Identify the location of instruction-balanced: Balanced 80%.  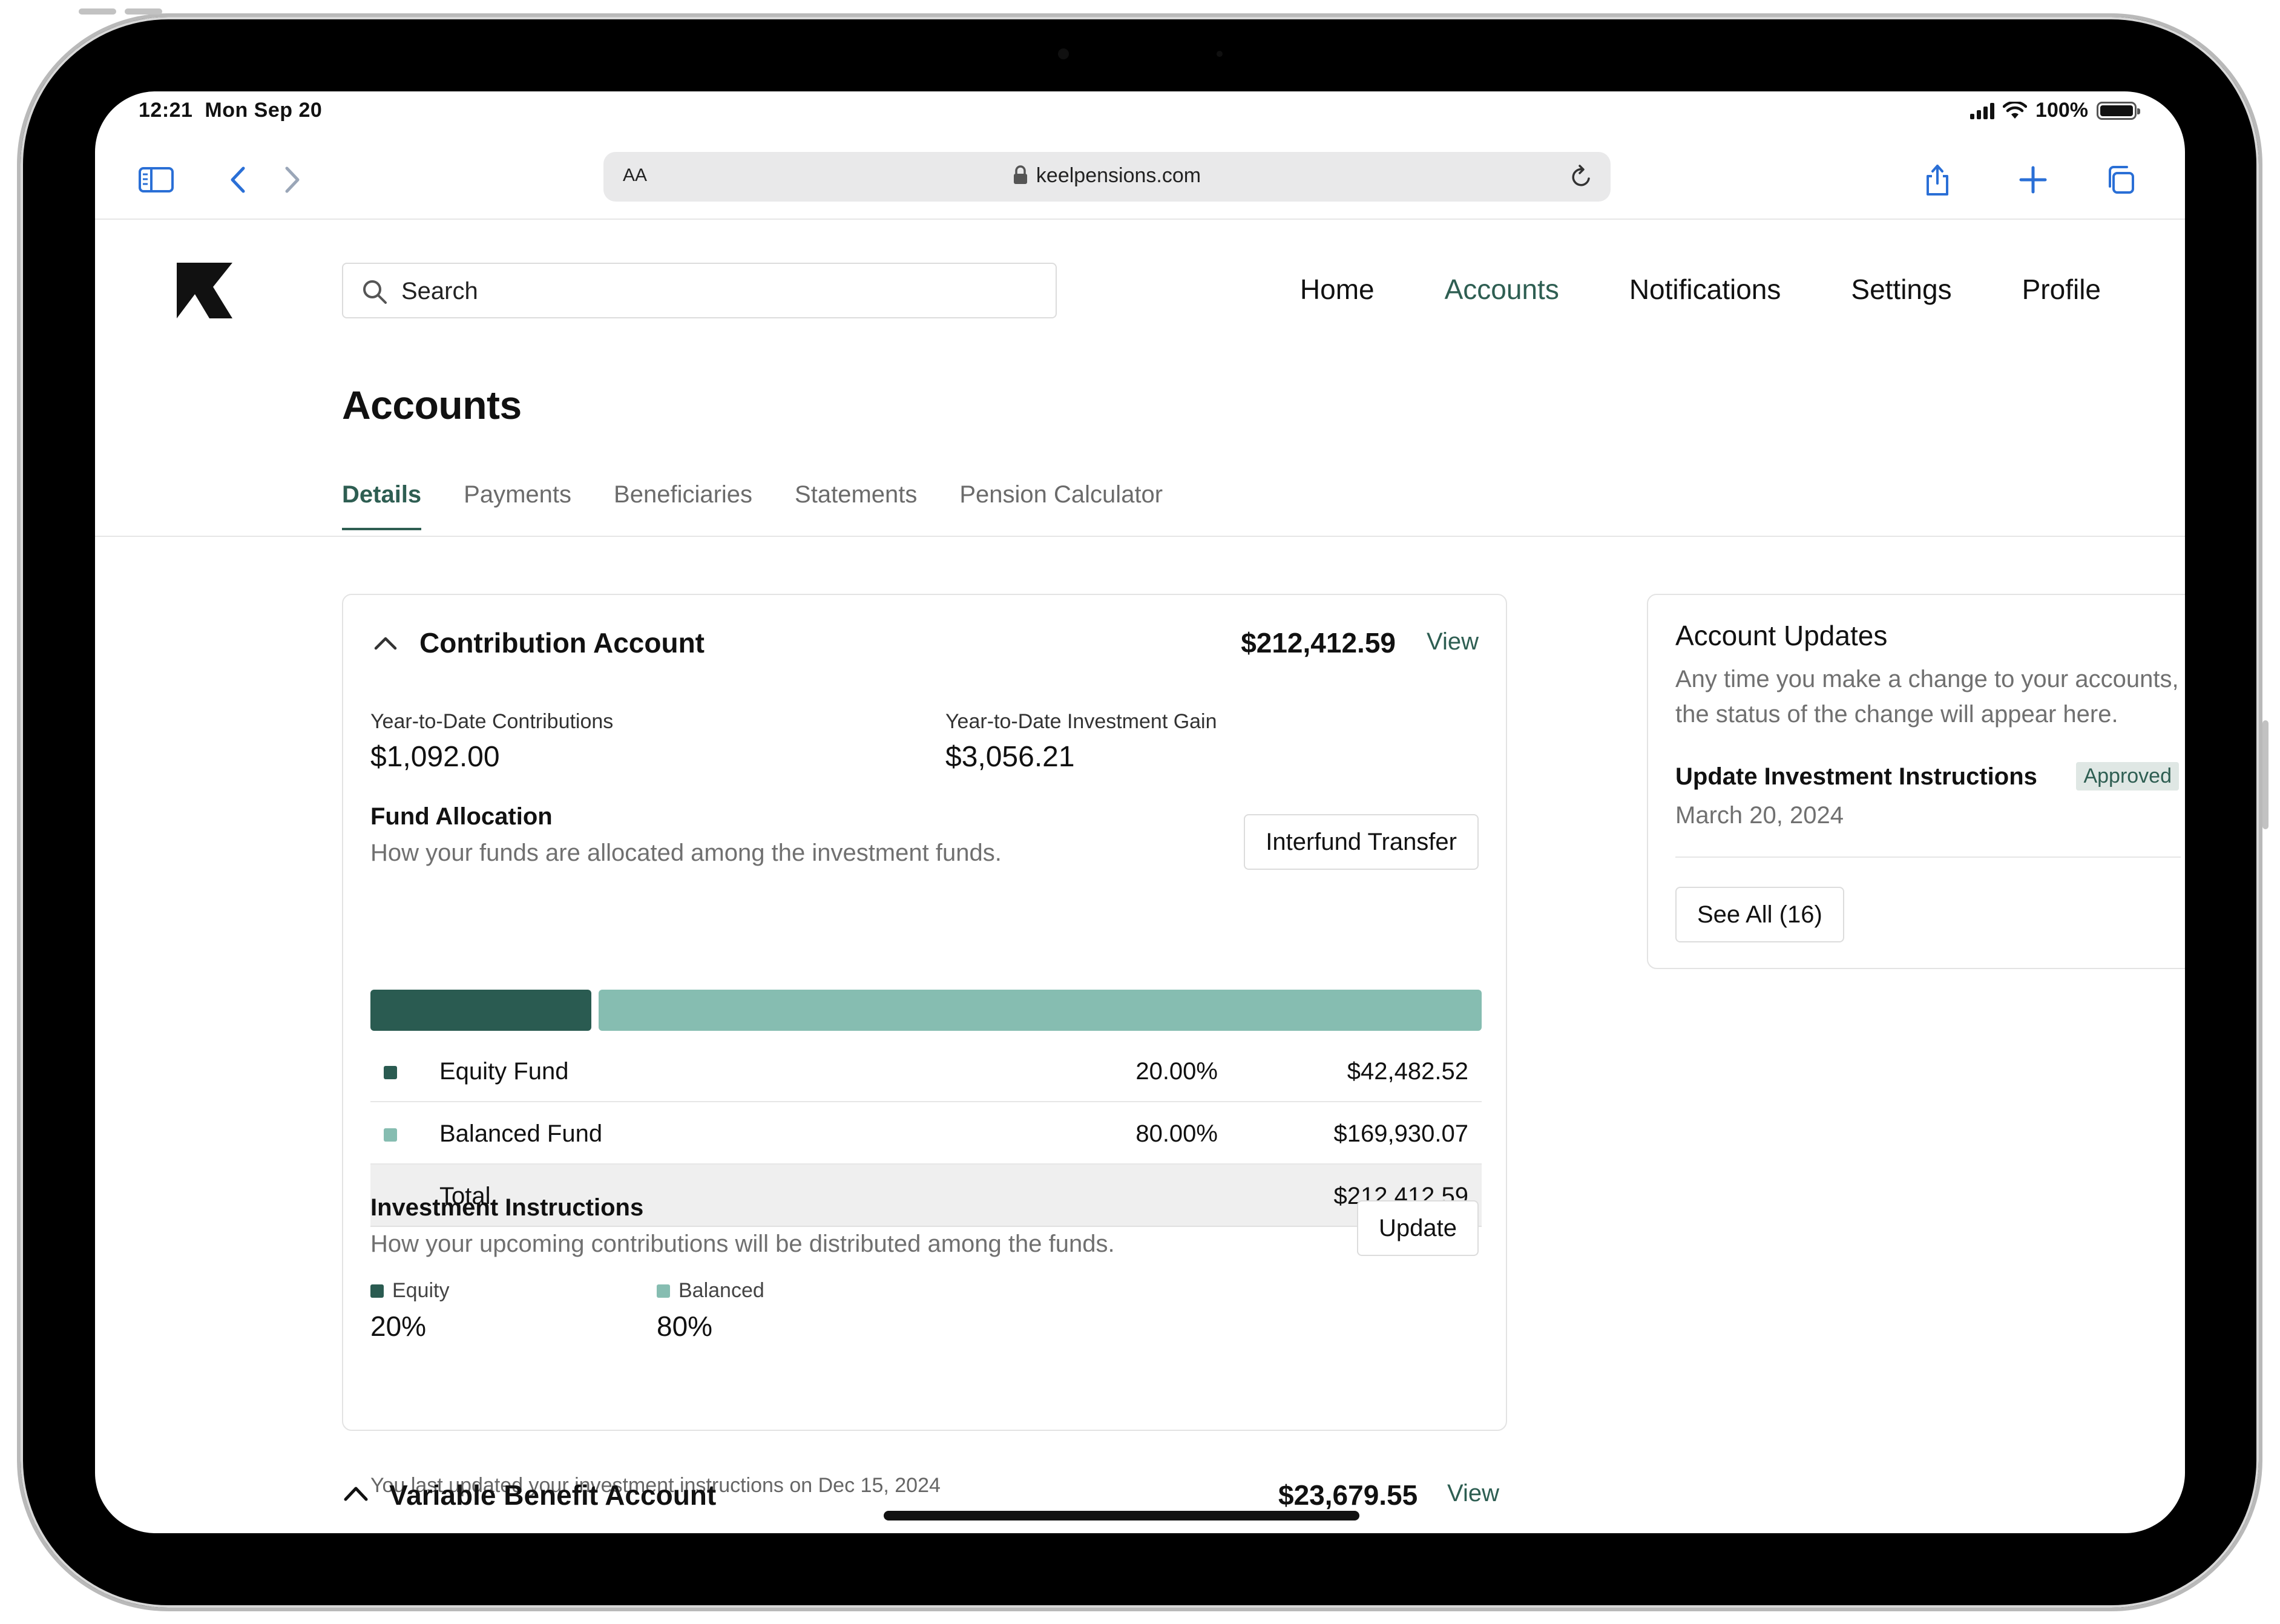
(710, 1311).